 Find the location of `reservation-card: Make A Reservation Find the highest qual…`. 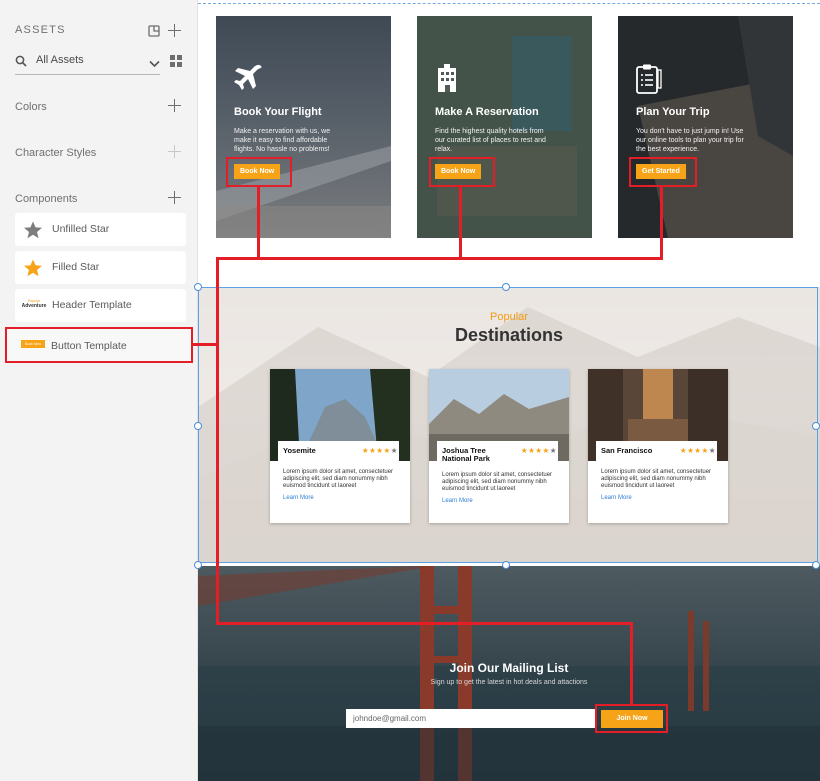

reservation-card: Make A Reservation Find the highest qual… is located at coordinates (504, 127).